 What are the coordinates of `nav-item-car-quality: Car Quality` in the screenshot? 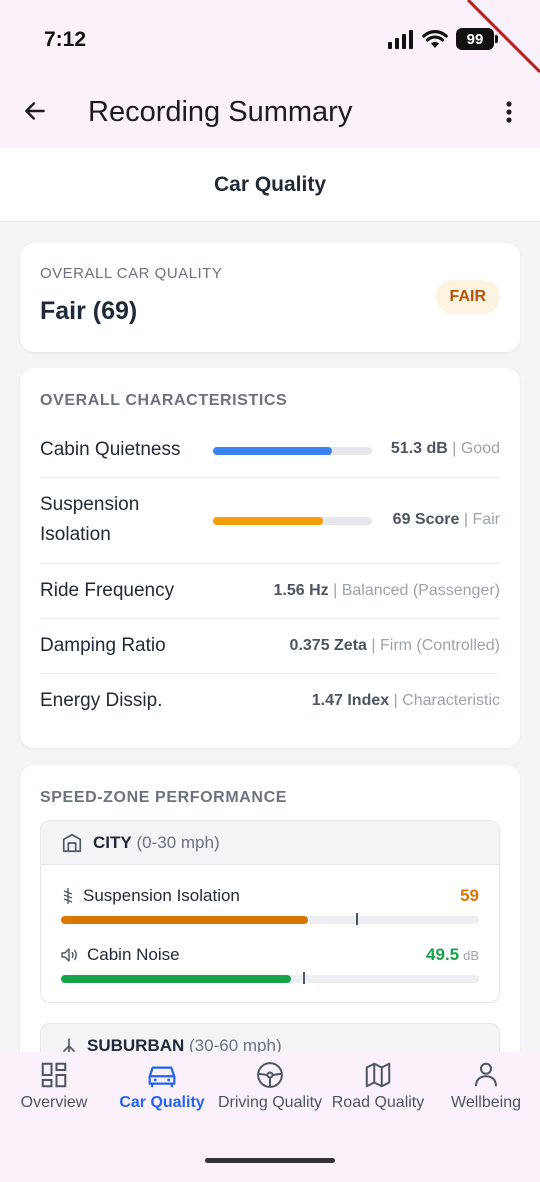 It's located at (162, 1094).